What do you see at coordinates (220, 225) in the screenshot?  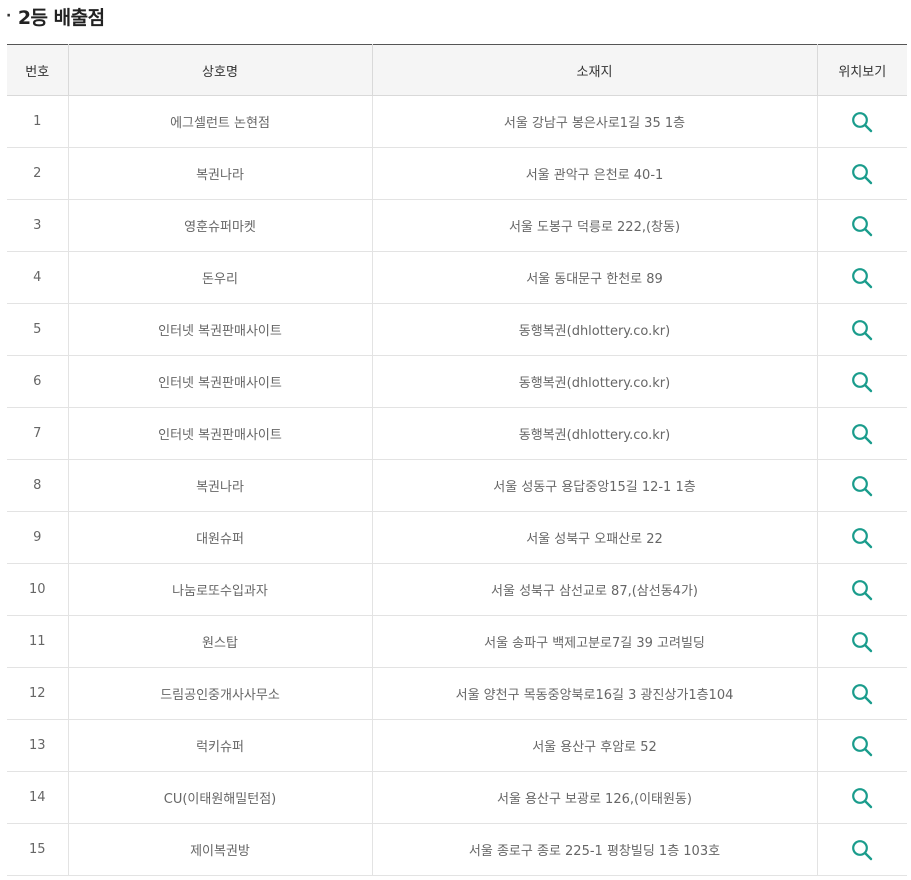 I see `store-name: 영훈슈퍼마켓` at bounding box center [220, 225].